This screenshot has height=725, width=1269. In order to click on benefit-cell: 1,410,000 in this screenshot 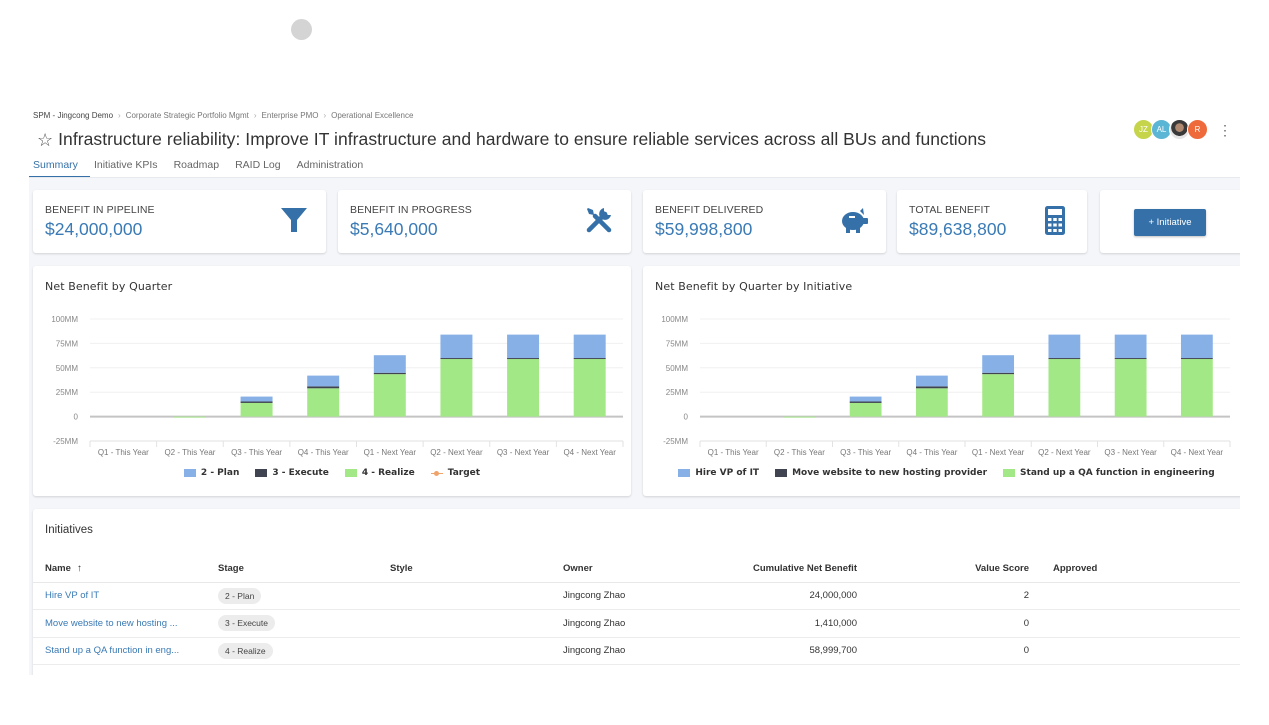, I will do `click(780, 623)`.